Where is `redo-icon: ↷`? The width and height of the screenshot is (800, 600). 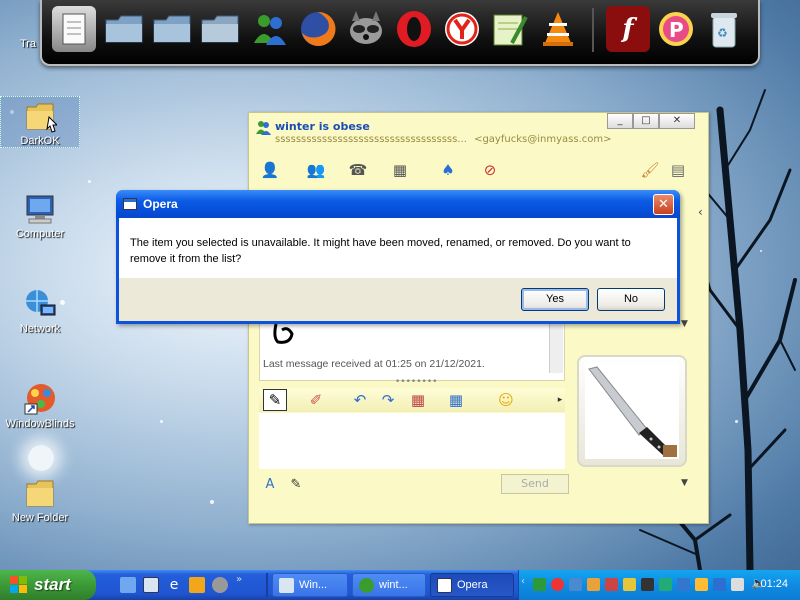
redo-icon: ↷ is located at coordinates (388, 400).